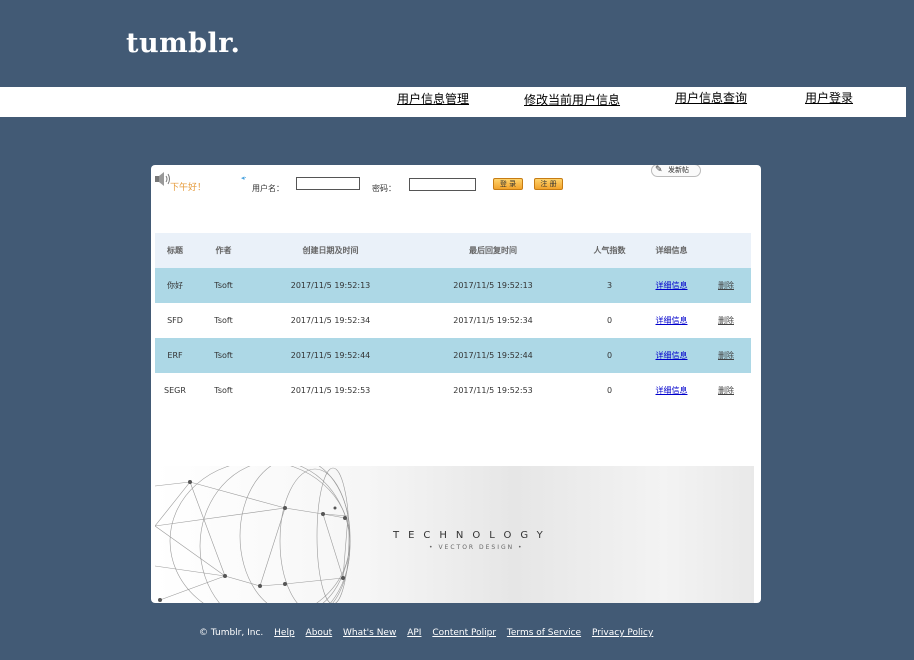 The image size is (914, 660). I want to click on tumblr-logo: tumblr., so click(183, 43).